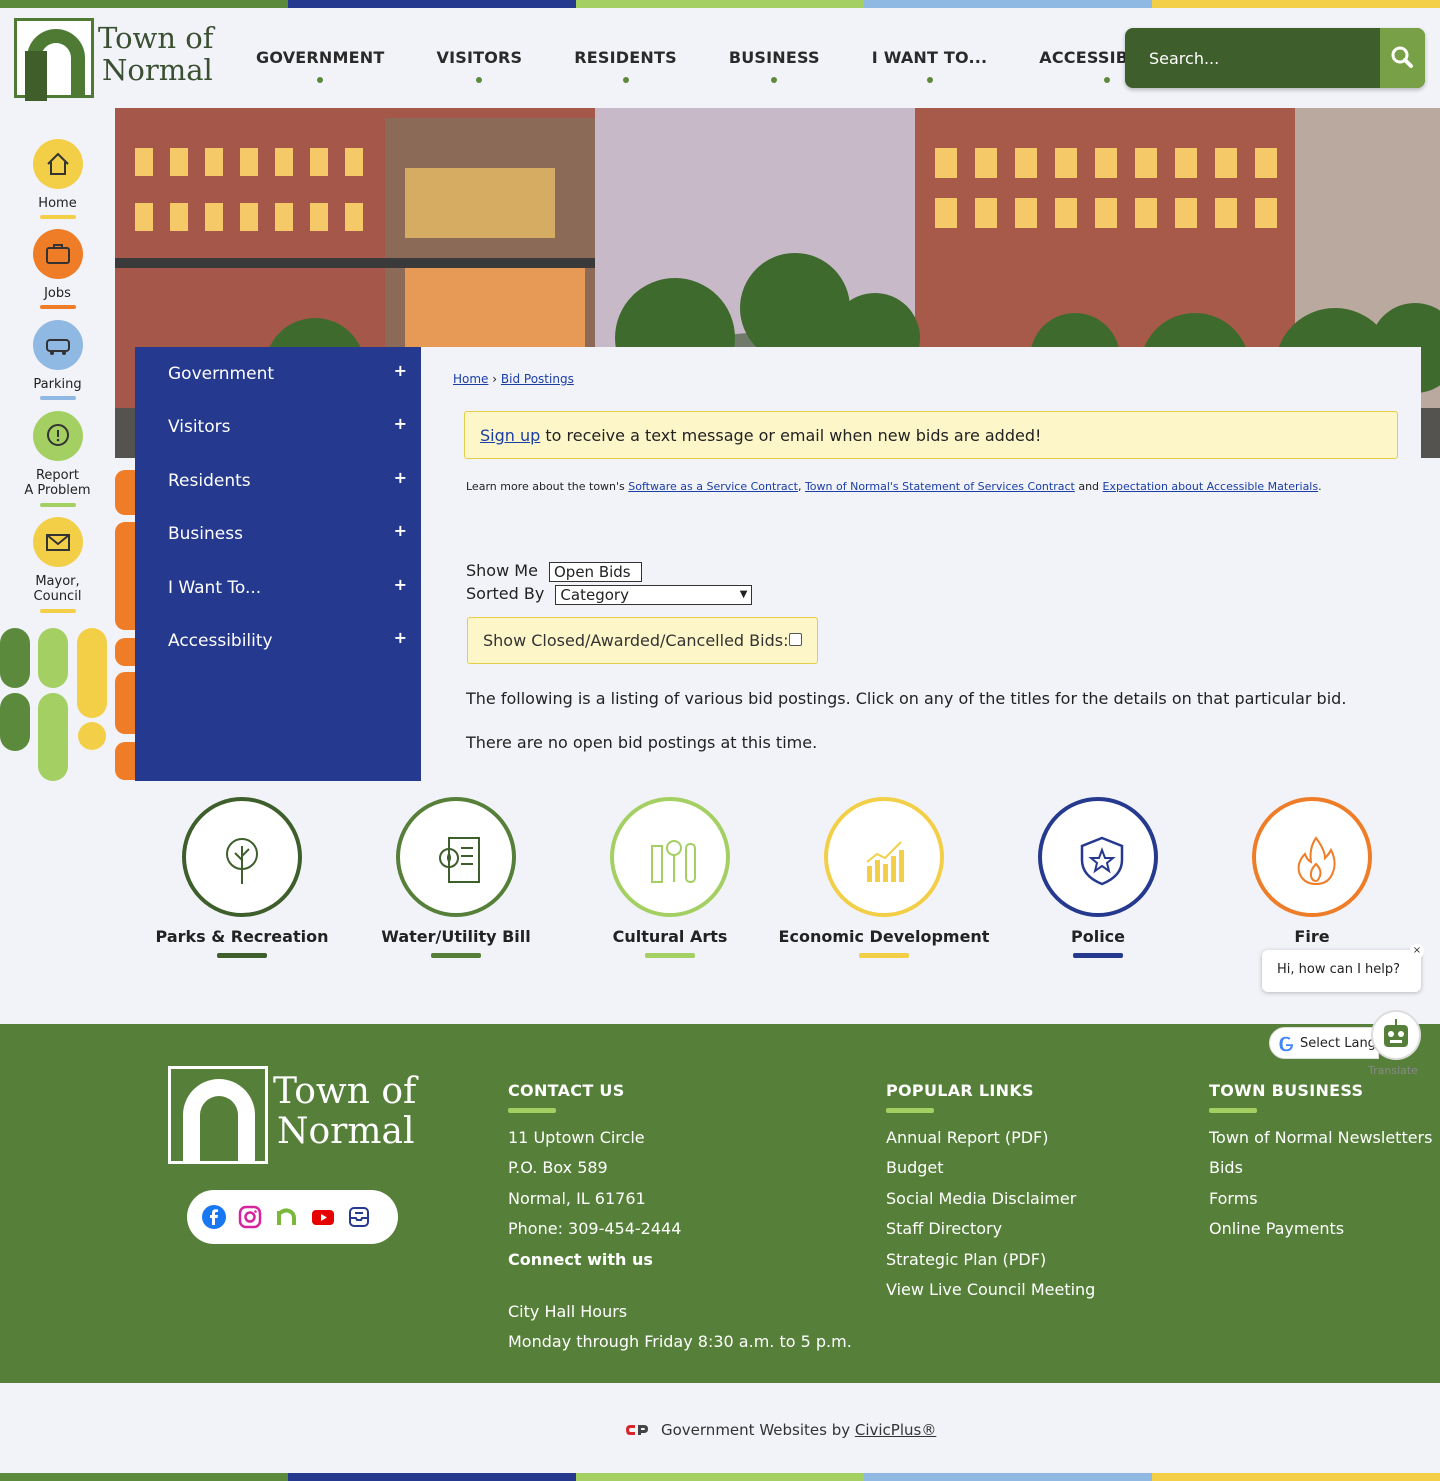 The height and width of the screenshot is (1481, 1440). I want to click on instagram-icon, so click(250, 1217).